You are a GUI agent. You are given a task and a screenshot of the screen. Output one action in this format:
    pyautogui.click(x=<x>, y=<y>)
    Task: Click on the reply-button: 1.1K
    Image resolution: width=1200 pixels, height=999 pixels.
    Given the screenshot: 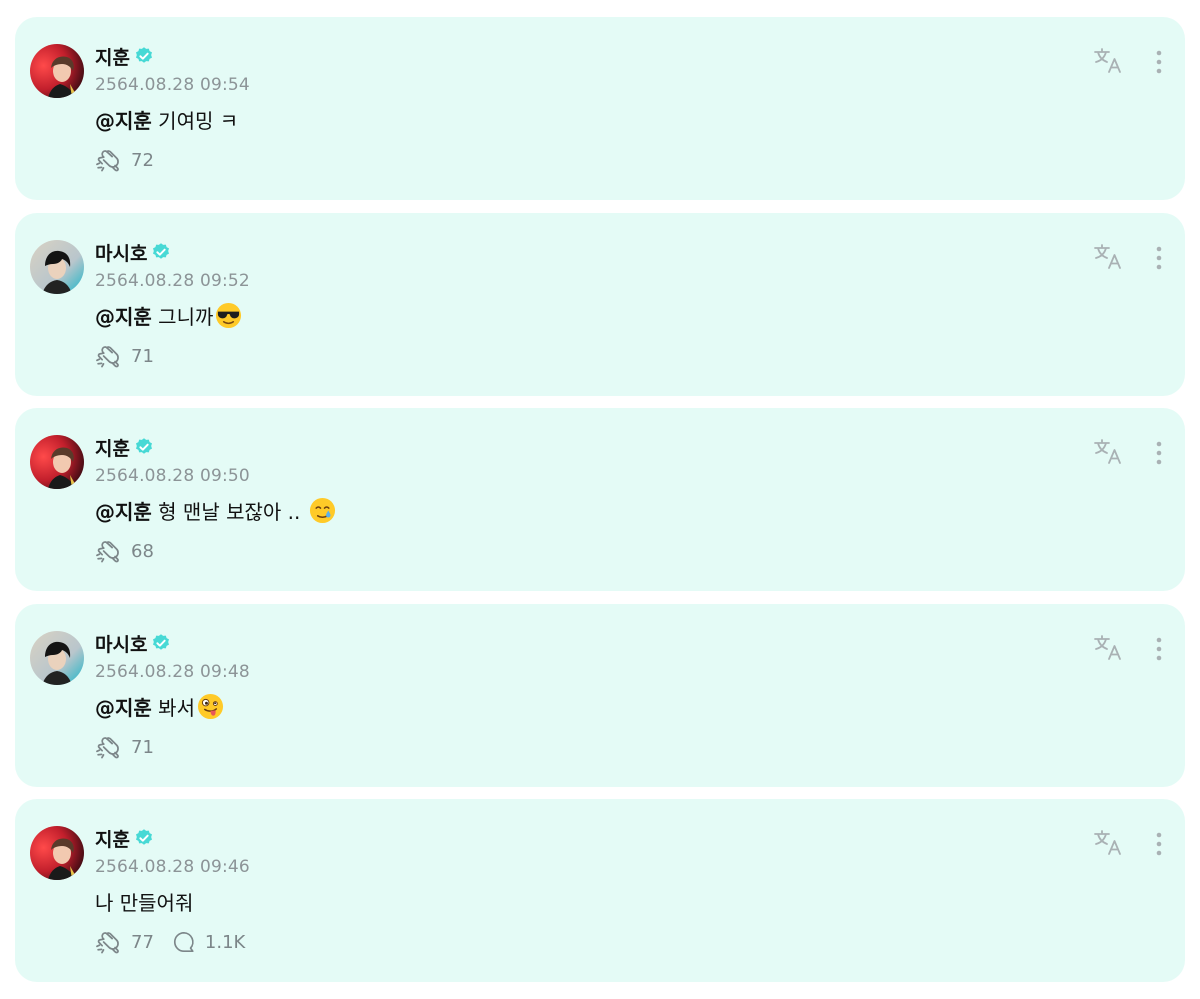 What is the action you would take?
    pyautogui.click(x=208, y=942)
    